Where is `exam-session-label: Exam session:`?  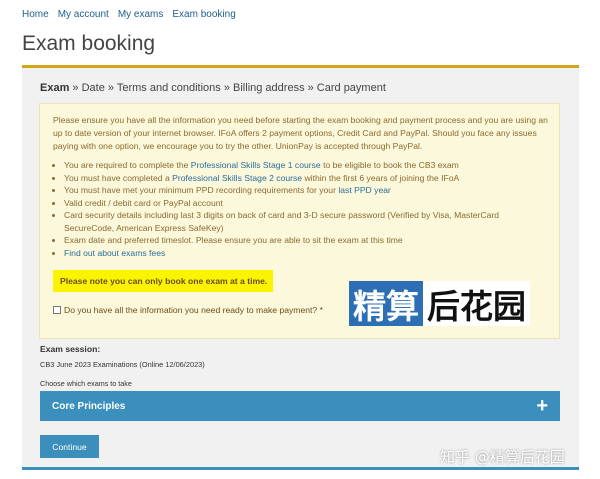 exam-session-label: Exam session: is located at coordinates (70, 349).